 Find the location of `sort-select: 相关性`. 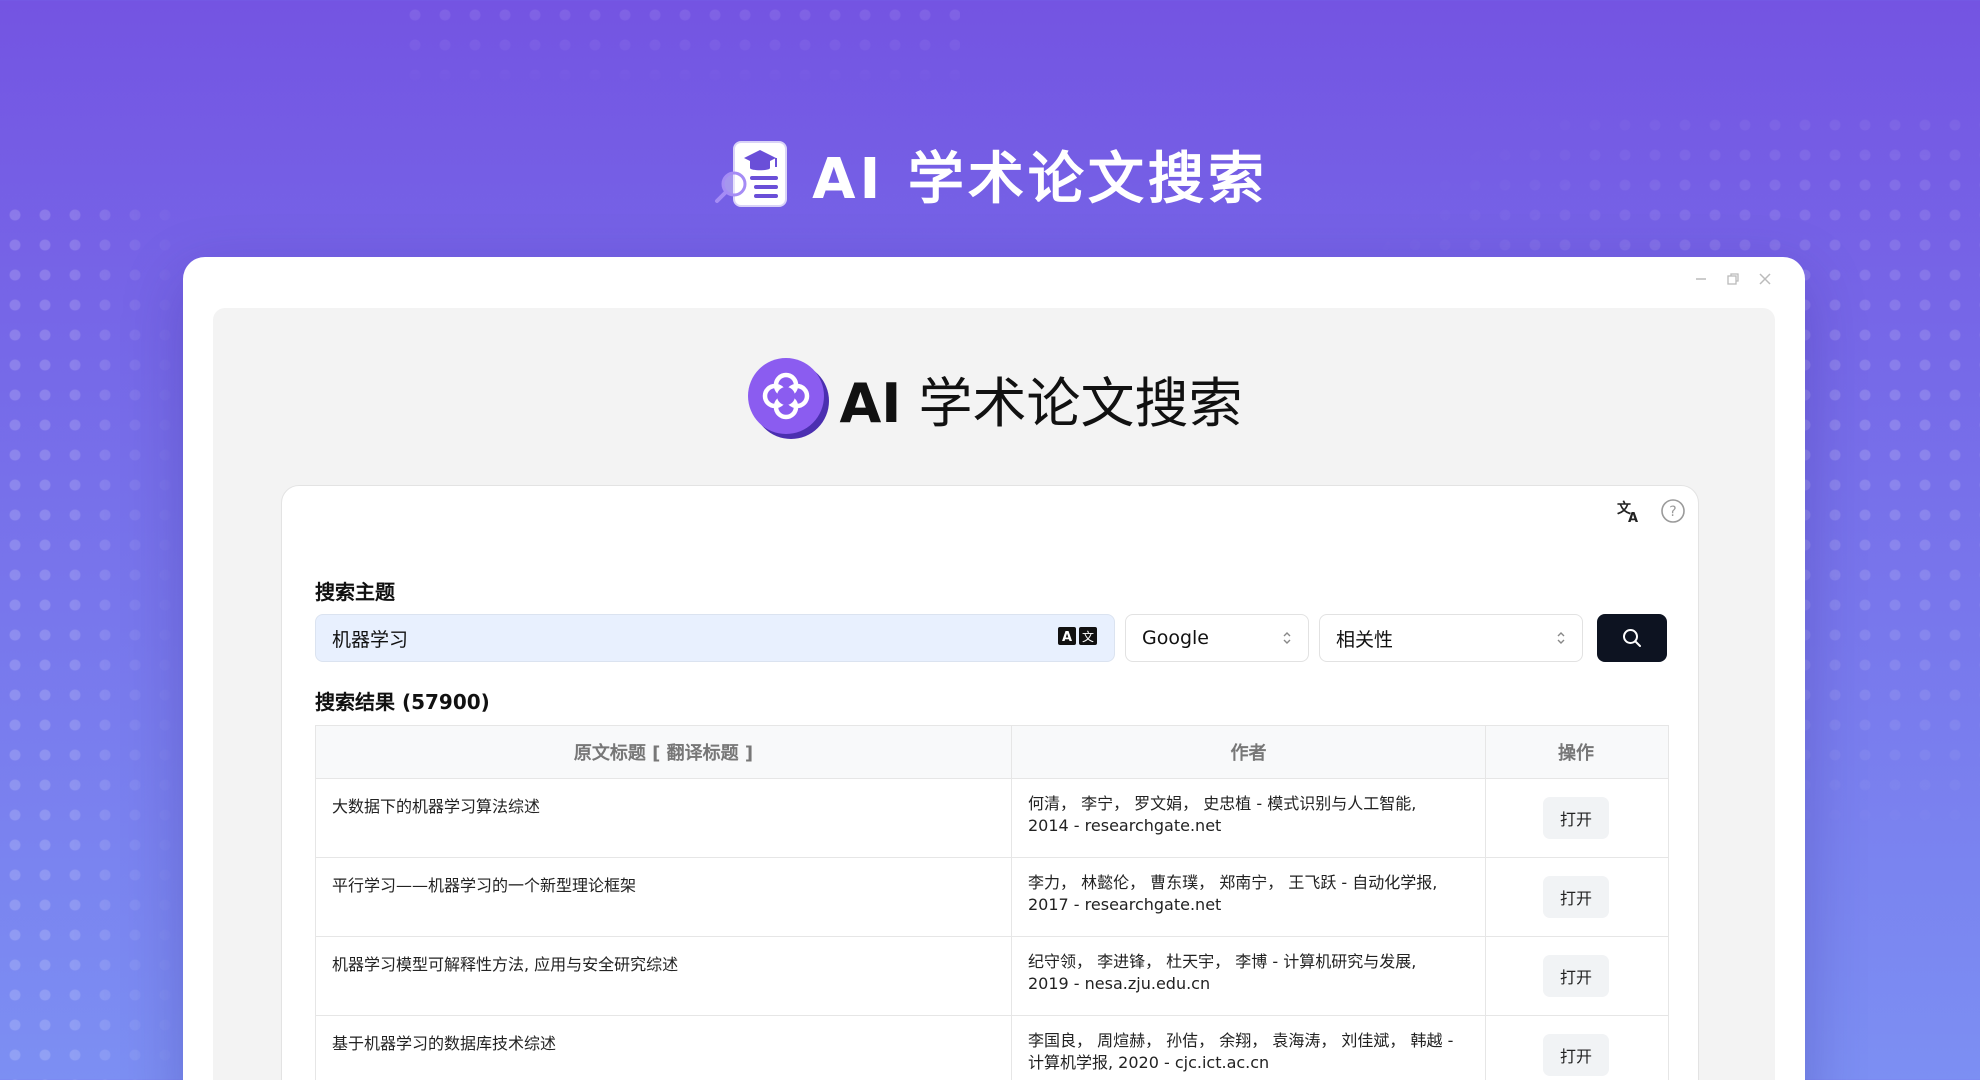

sort-select: 相关性 is located at coordinates (1451, 638).